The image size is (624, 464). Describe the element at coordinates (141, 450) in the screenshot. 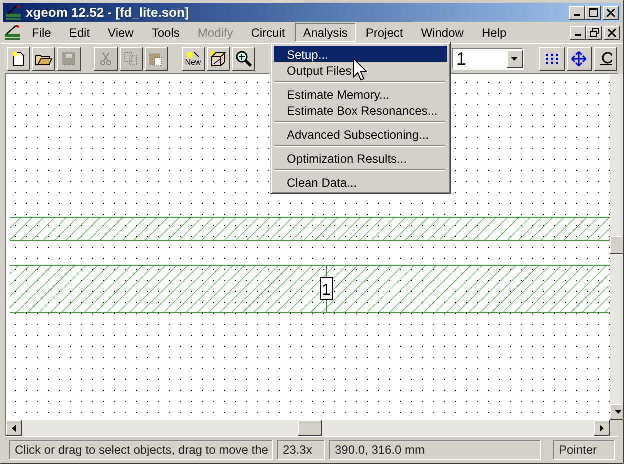

I see `status-message: Click or drag to select objects, drag to move the` at that location.